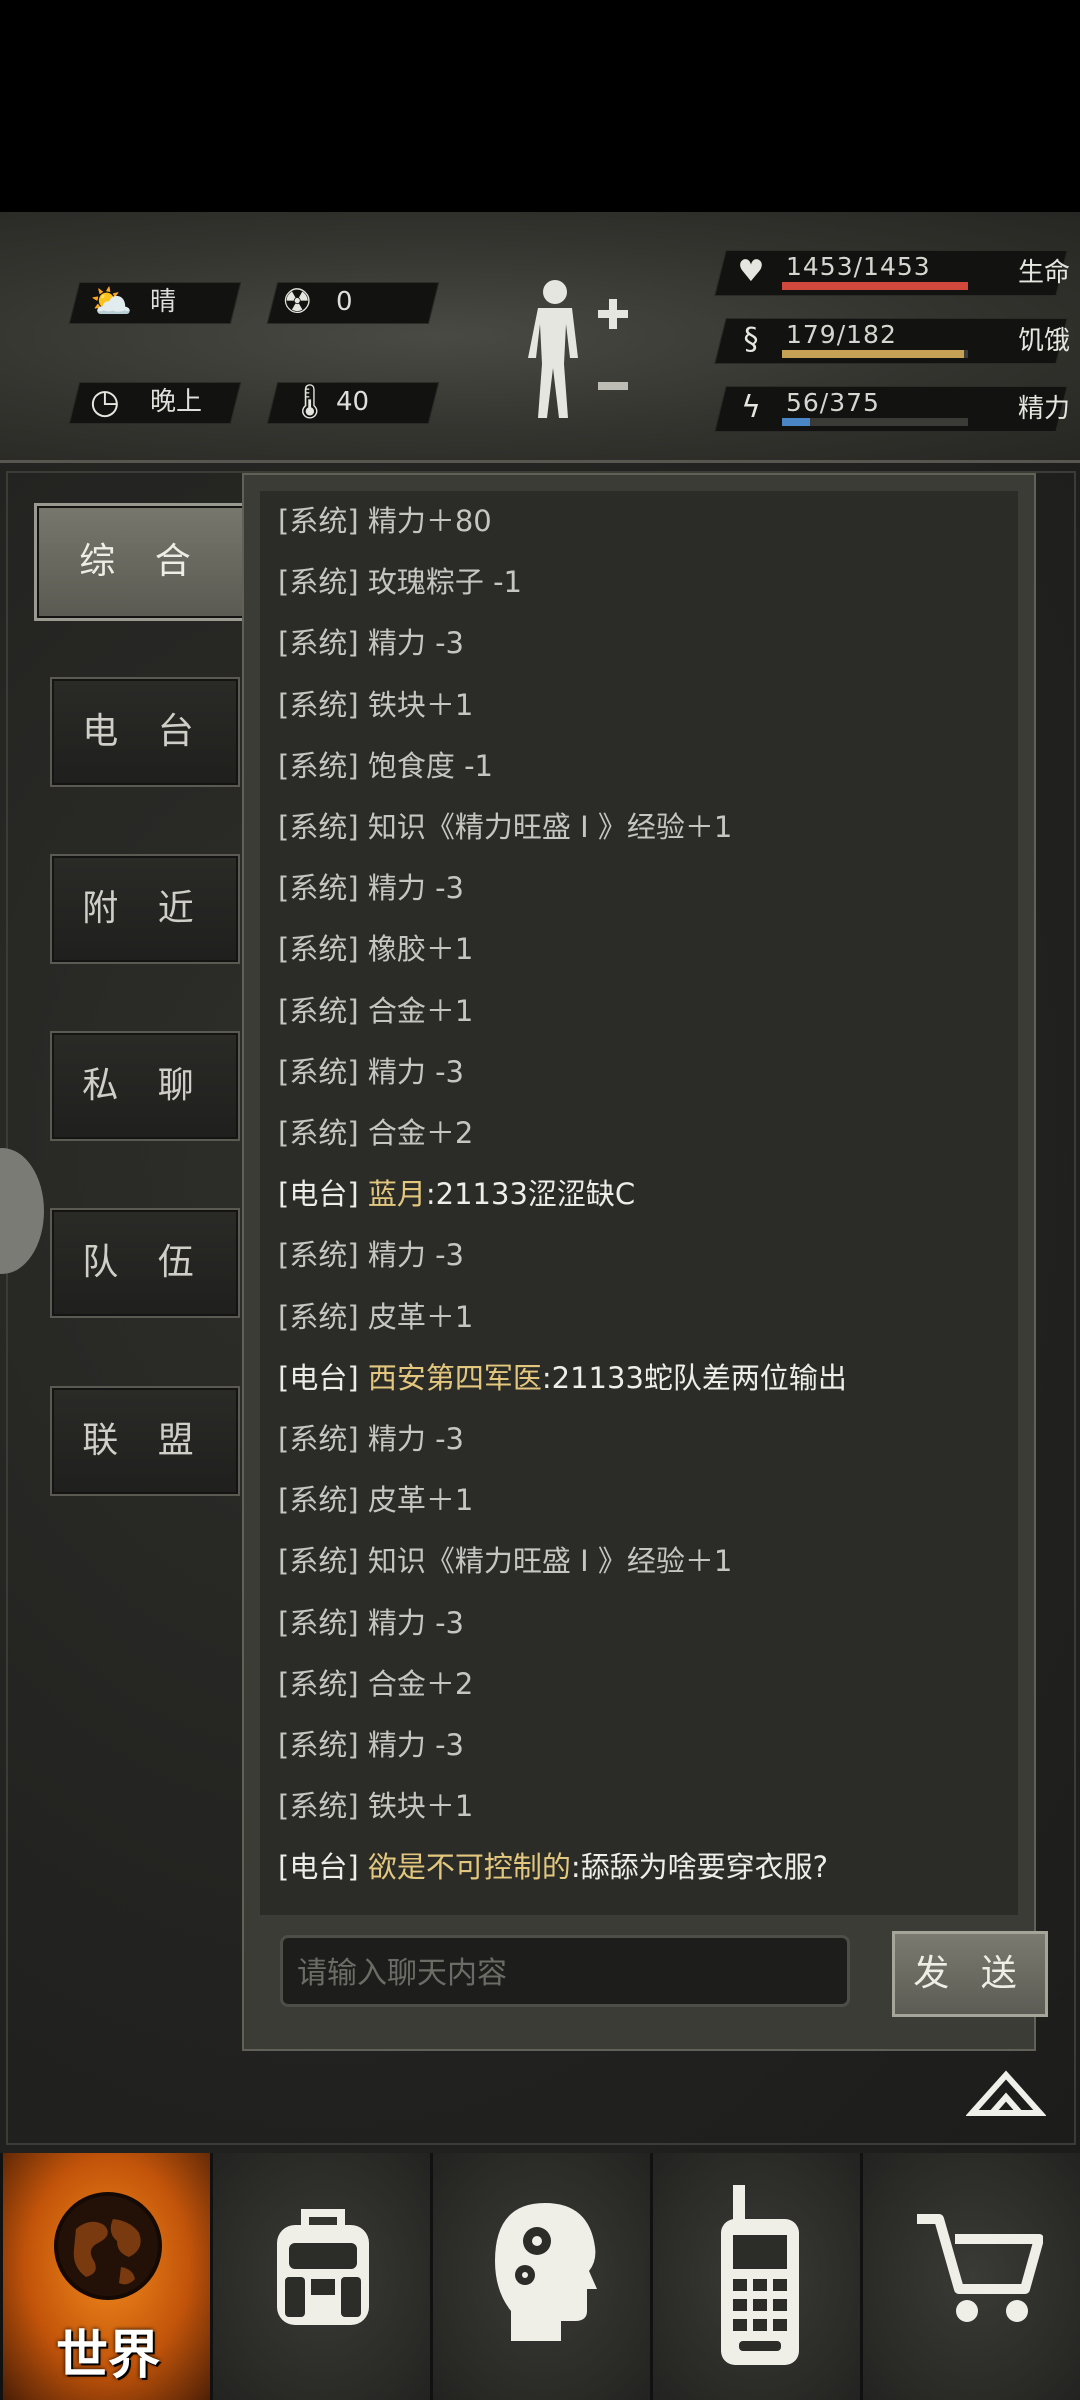 This screenshot has height=2400, width=1080. I want to click on tab-nearby: 附 近, so click(145, 909).